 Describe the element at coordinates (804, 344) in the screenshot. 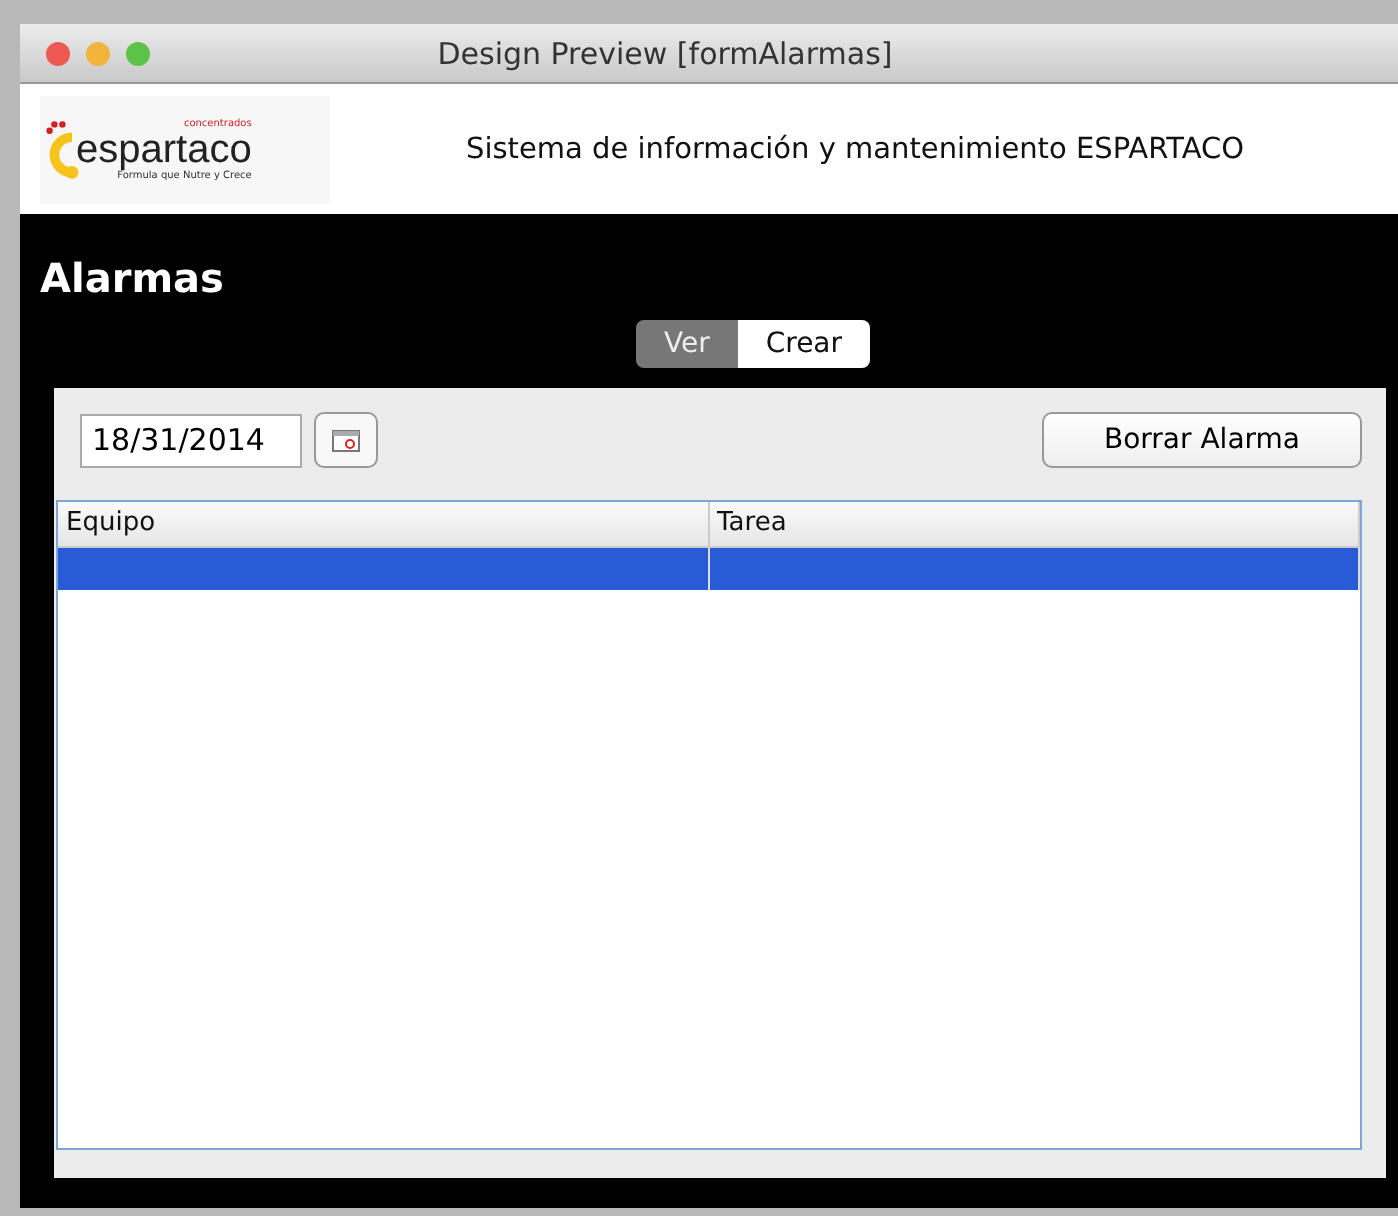

I see `view-toggle-segment: Crear` at that location.